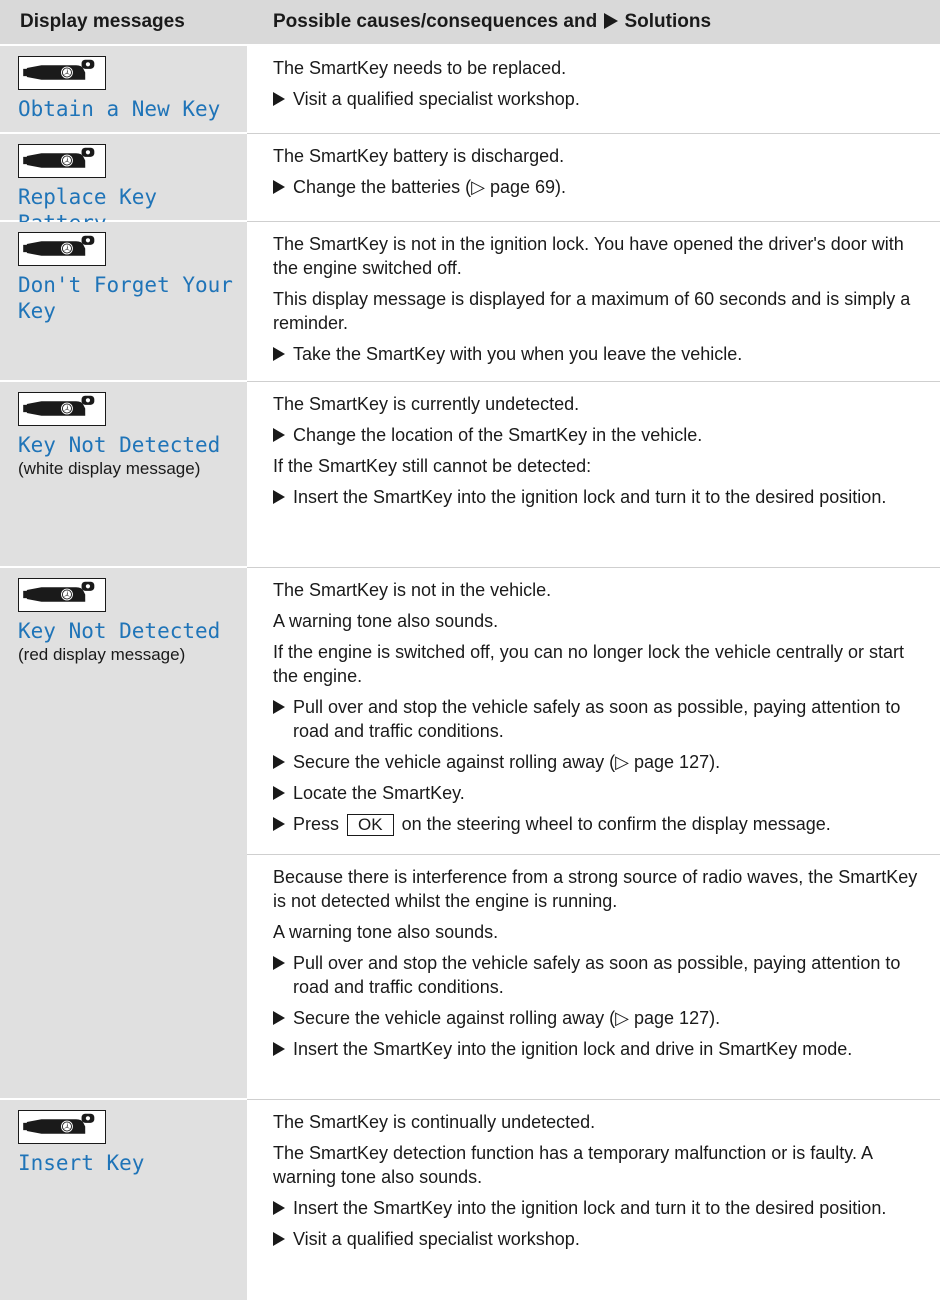 This screenshot has width=940, height=1304. Describe the element at coordinates (102, 21) in the screenshot. I see `header-display-messages: Display messages` at that location.